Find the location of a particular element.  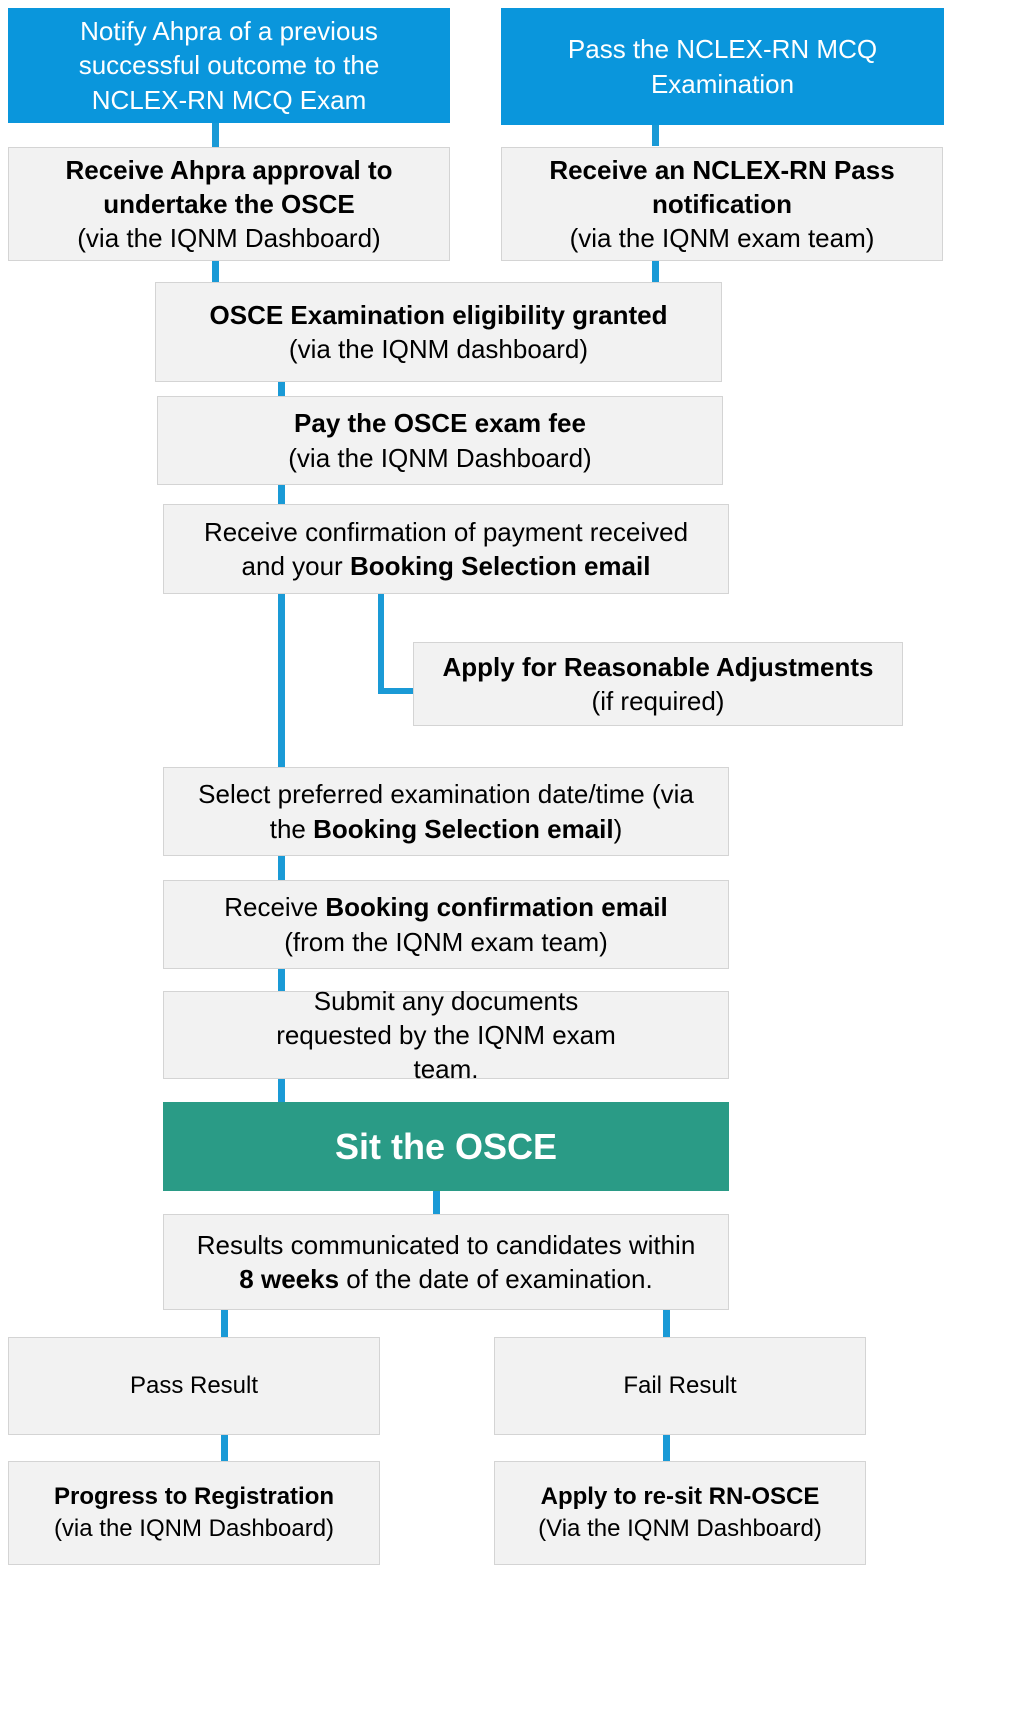

sit-osce-box: Sit the OSCE is located at coordinates (446, 1146).